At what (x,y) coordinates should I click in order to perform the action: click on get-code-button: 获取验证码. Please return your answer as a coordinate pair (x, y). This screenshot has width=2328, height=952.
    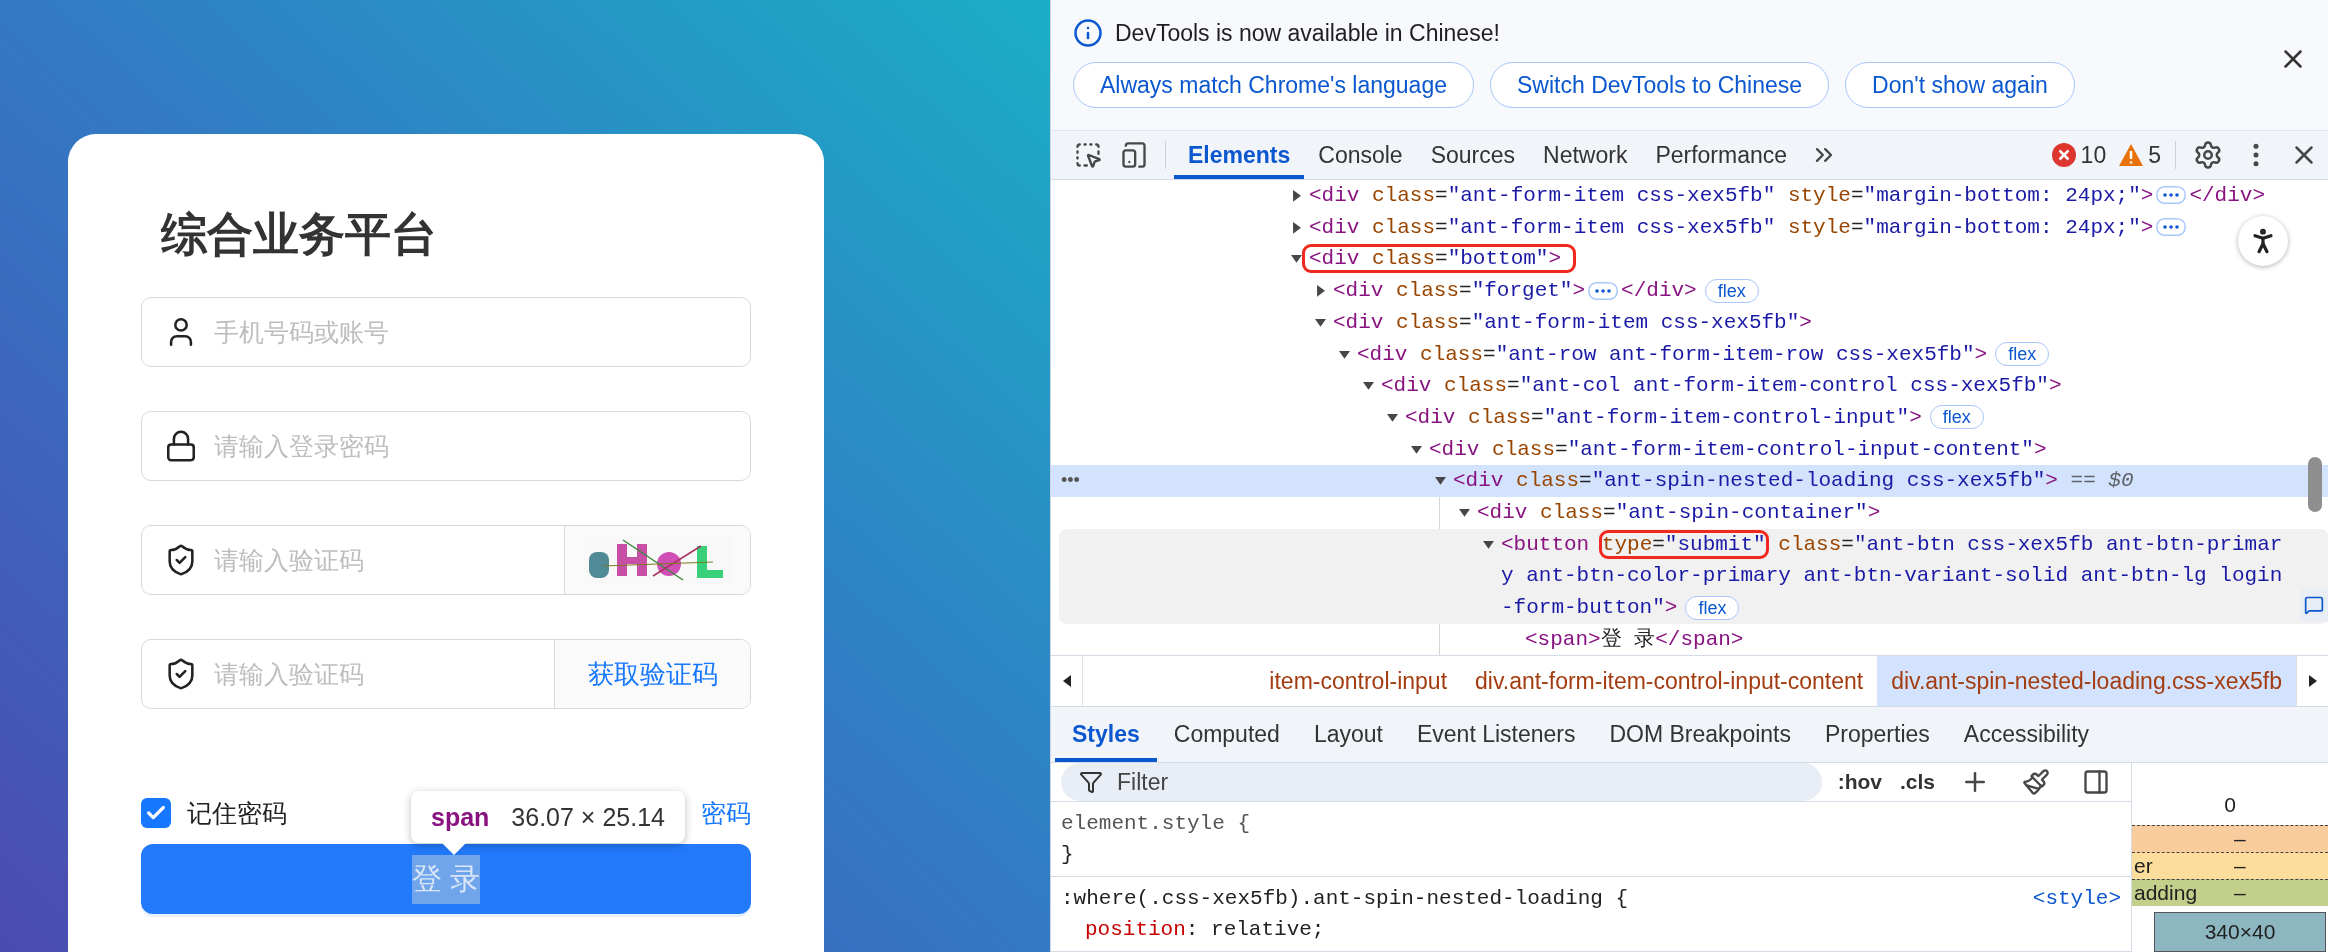
    Looking at the image, I should click on (652, 674).